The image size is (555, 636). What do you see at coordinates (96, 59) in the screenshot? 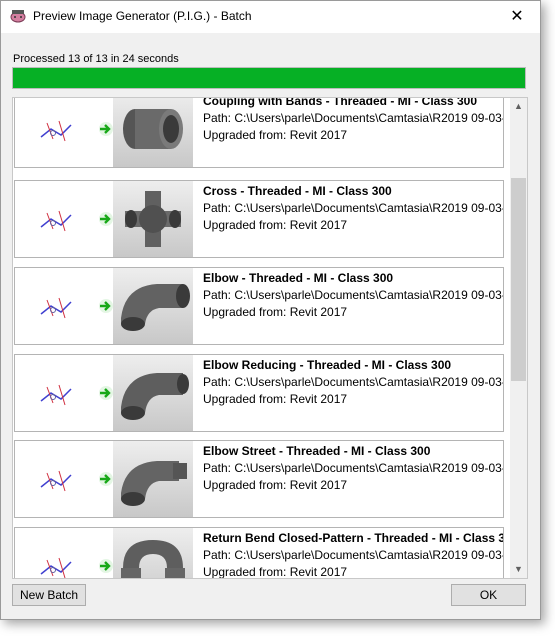
I see `status-text: Processed 13 of 13 in 24 seconds` at bounding box center [96, 59].